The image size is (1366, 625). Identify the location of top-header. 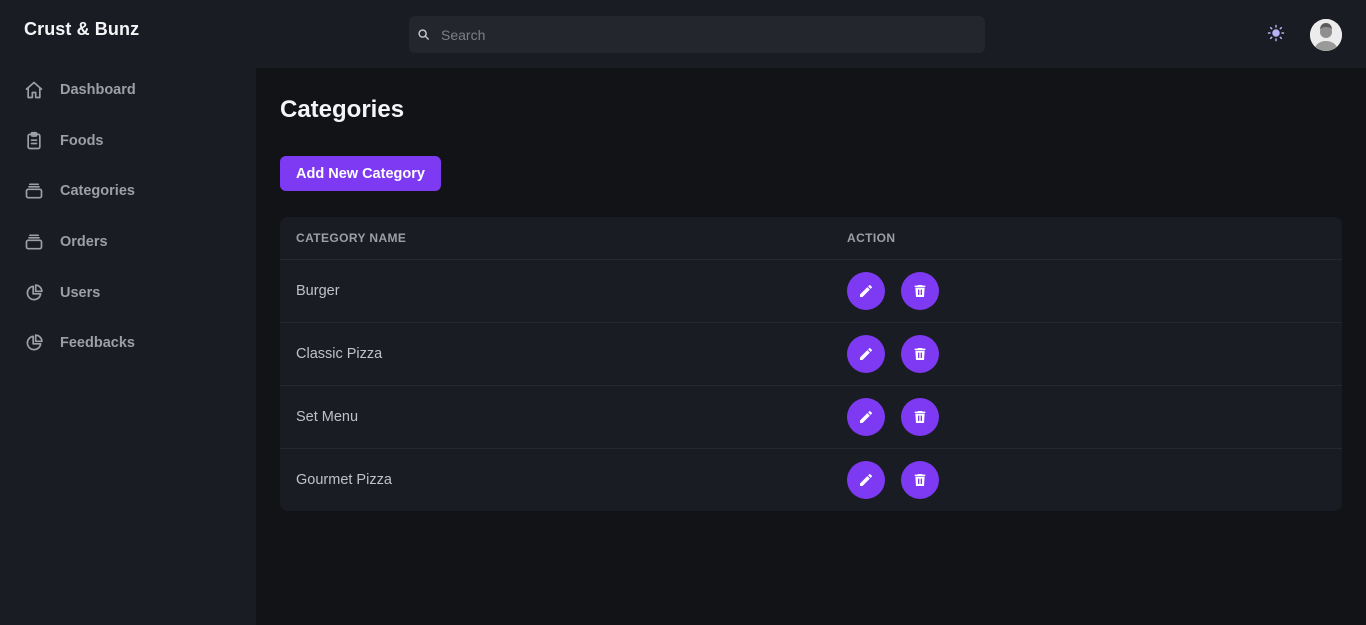
(811, 34).